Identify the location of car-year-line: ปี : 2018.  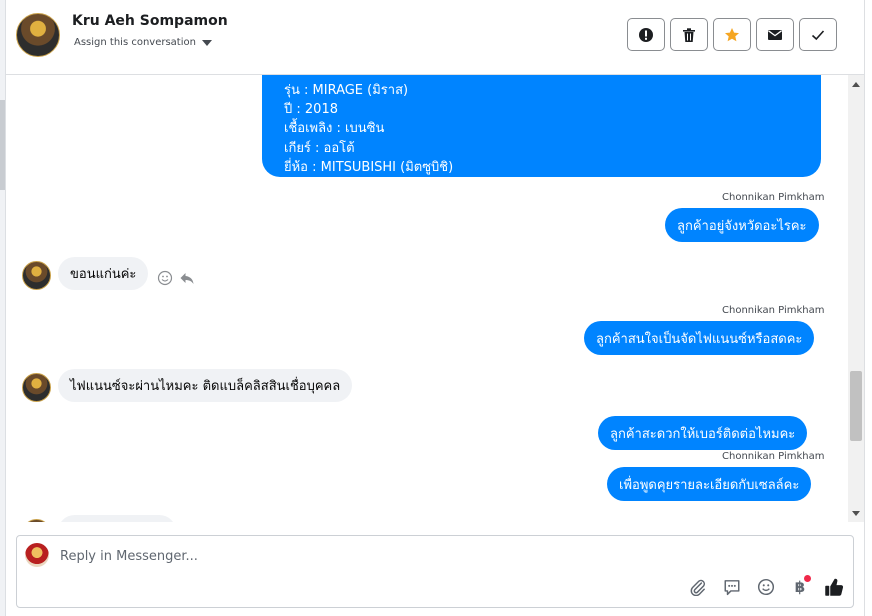
(311, 110).